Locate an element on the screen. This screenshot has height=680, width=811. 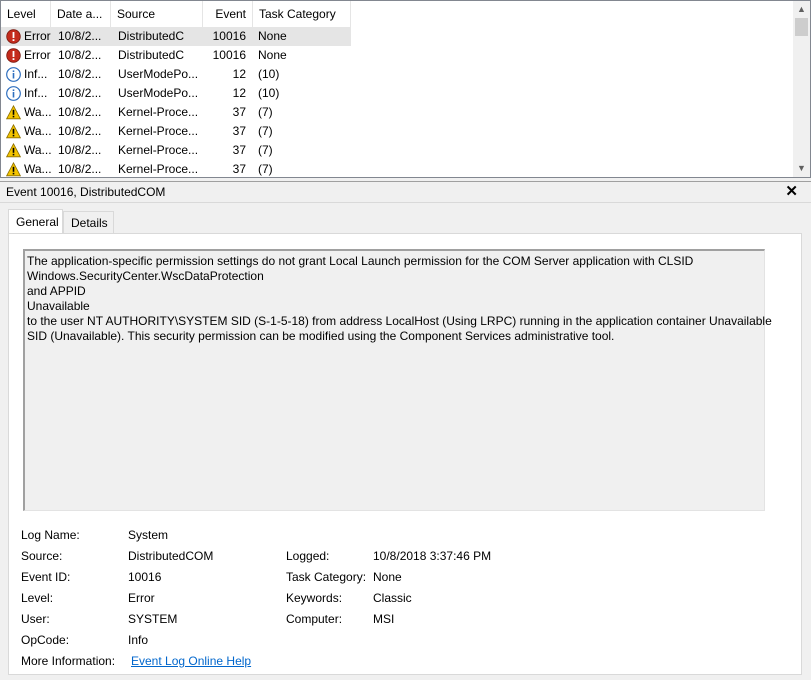
level-label: Level: is located at coordinates (37, 598).